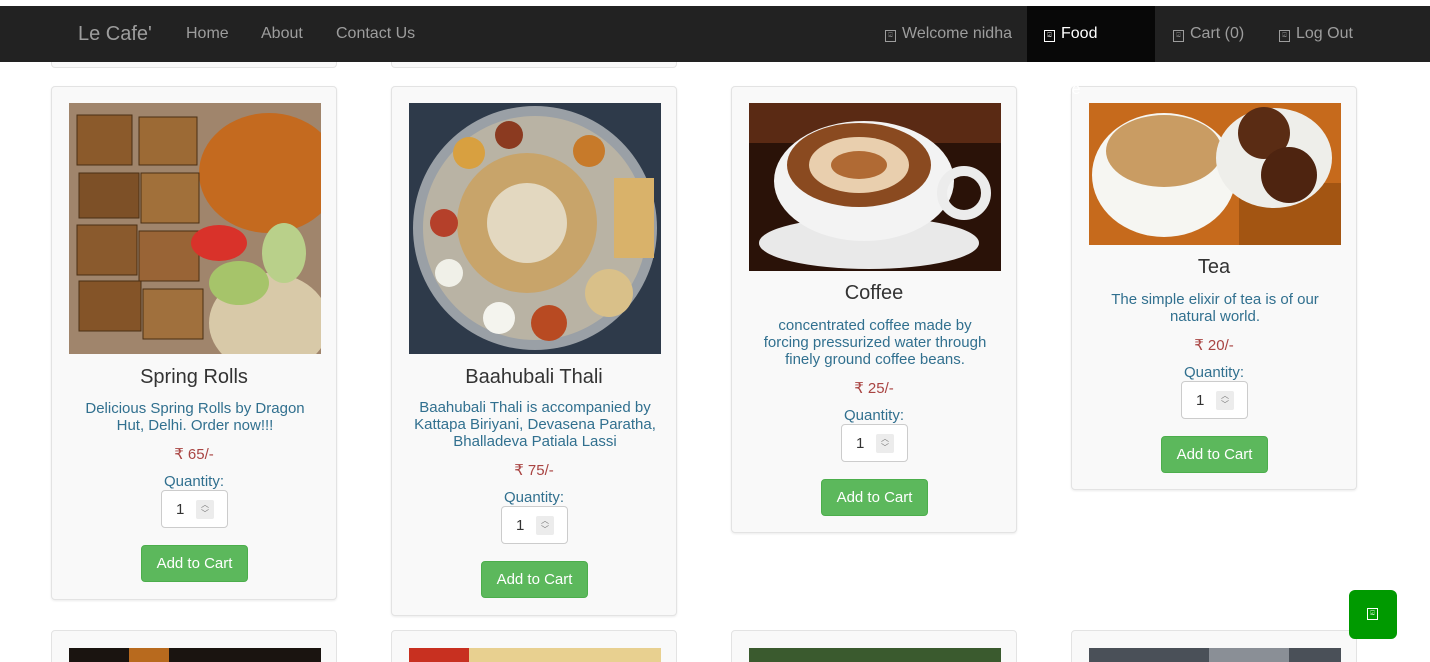 The height and width of the screenshot is (662, 1430). Describe the element at coordinates (1215, 174) in the screenshot. I see `tea-image` at that location.